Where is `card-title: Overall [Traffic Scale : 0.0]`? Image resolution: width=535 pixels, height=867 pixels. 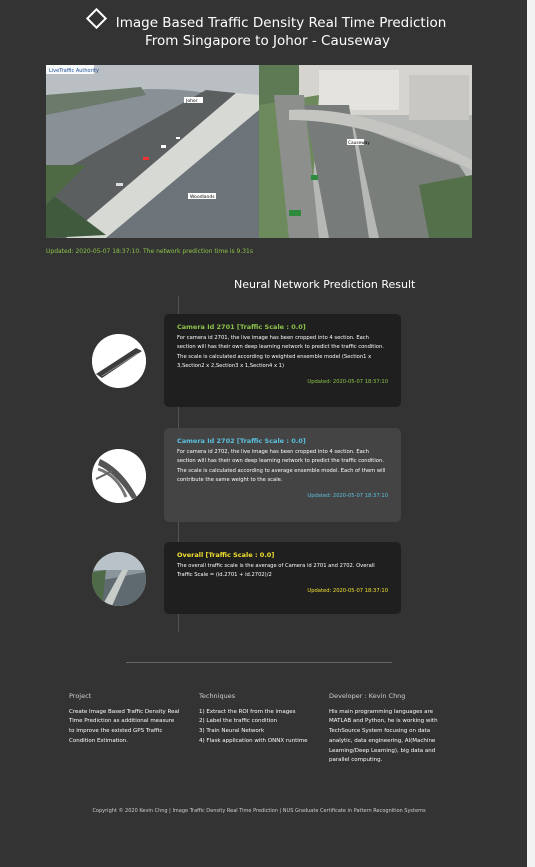
card-title: Overall [Traffic Scale : 0.0] is located at coordinates (226, 555).